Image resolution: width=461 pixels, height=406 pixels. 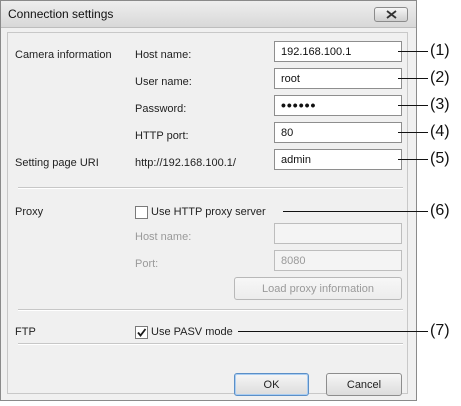 I want to click on ok-button: OK, so click(x=271, y=384).